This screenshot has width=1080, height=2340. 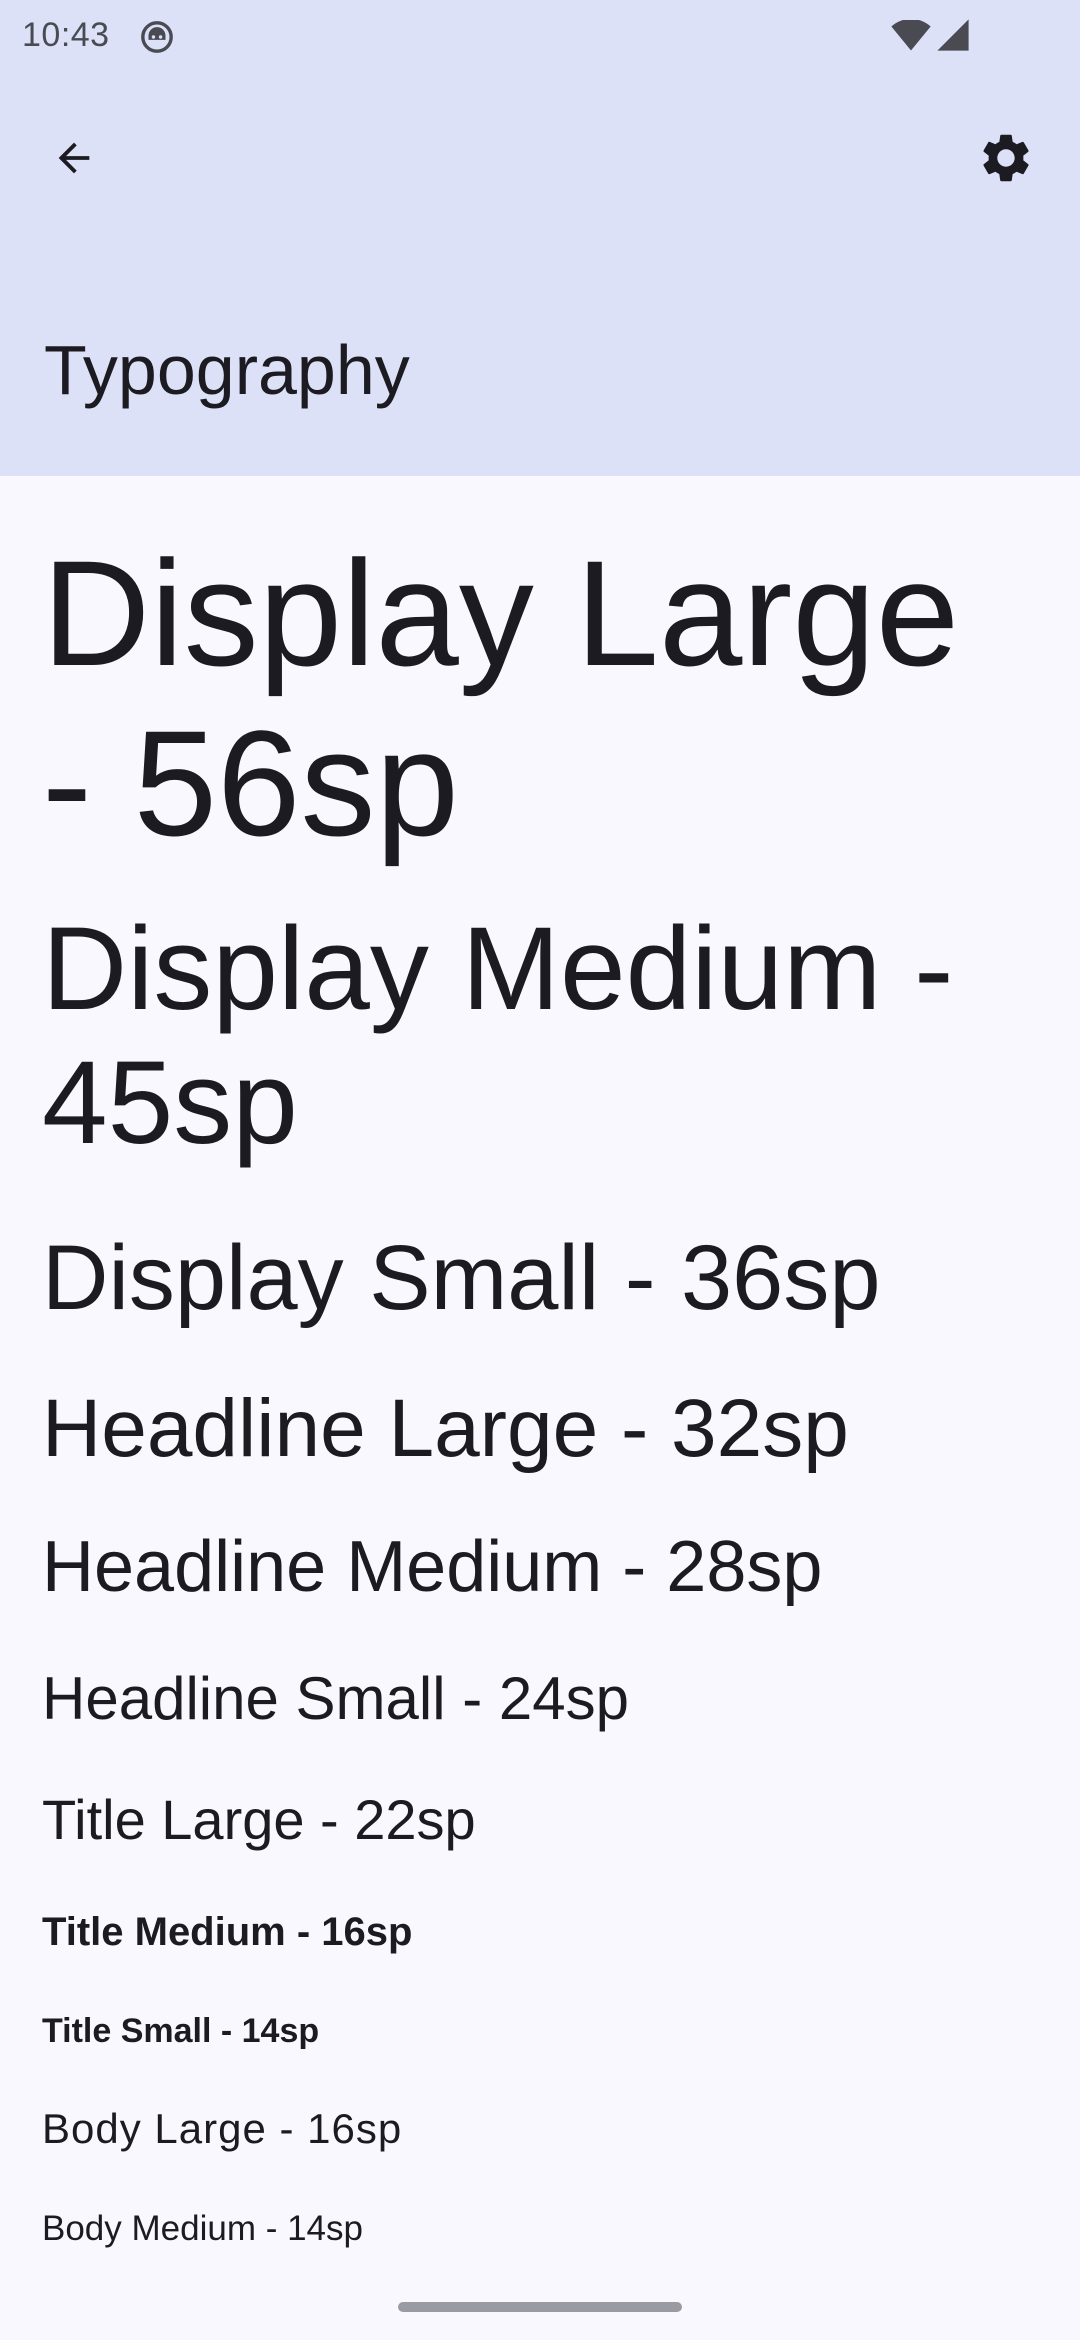 I want to click on title-medium-sample: Title Medium - 16sp, so click(x=227, y=1932).